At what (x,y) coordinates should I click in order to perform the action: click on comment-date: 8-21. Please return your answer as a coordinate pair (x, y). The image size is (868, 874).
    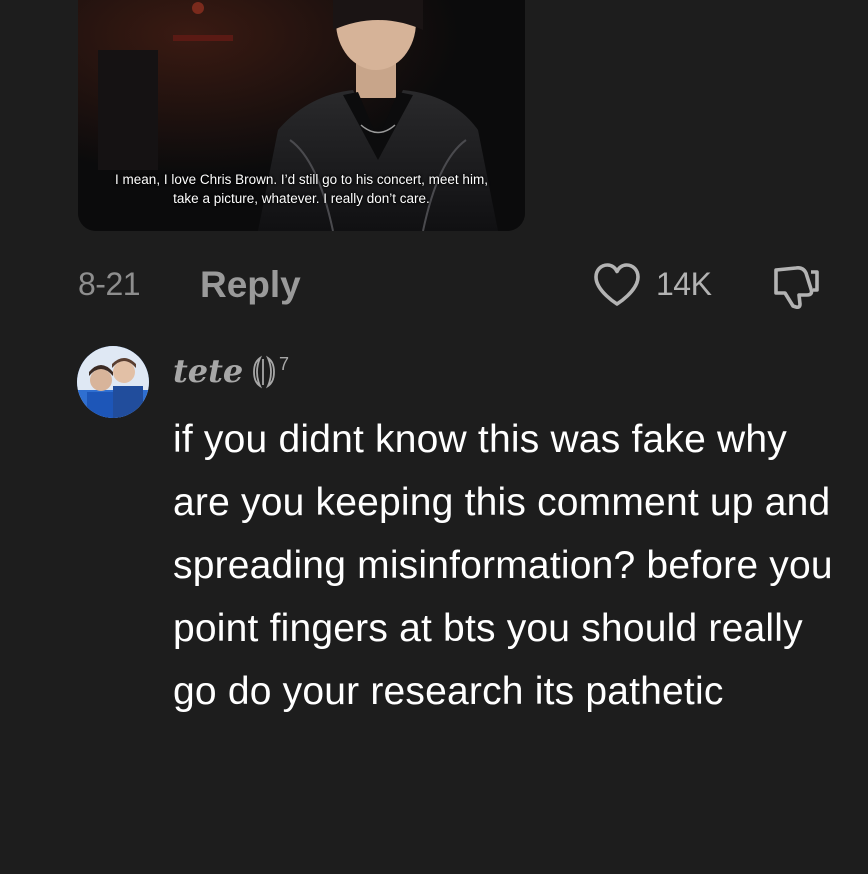
    Looking at the image, I should click on (109, 284).